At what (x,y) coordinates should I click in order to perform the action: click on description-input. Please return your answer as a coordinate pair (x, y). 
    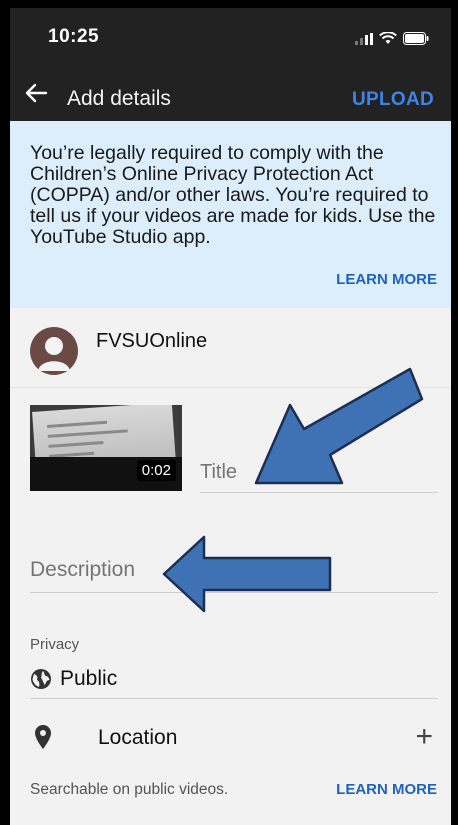
    Looking at the image, I should click on (234, 570).